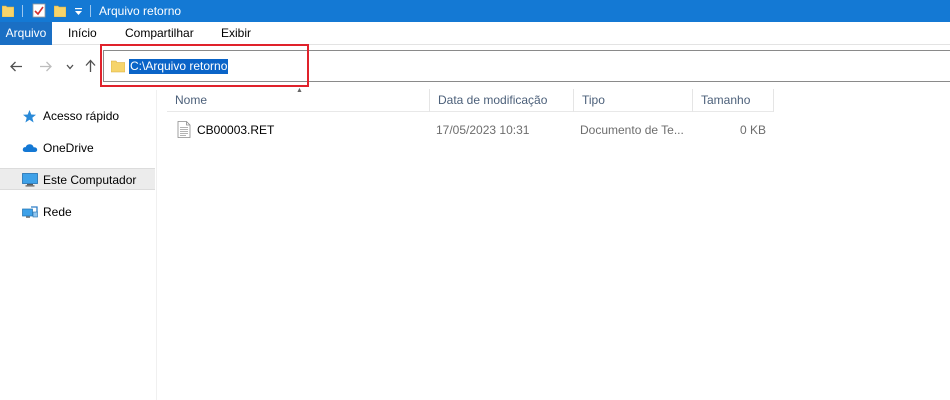  I want to click on ribbon-tabs: Arquivo Início Compartilhar Exibir, so click(475, 33).